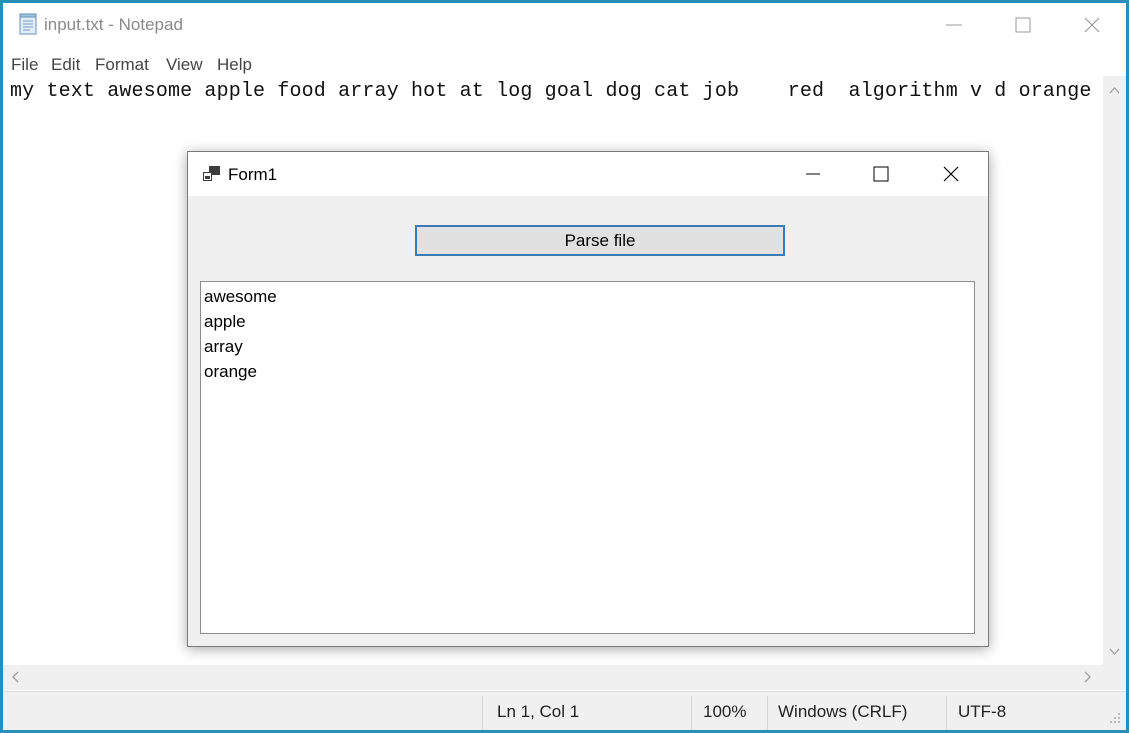  I want to click on list-item: orange, so click(230, 371).